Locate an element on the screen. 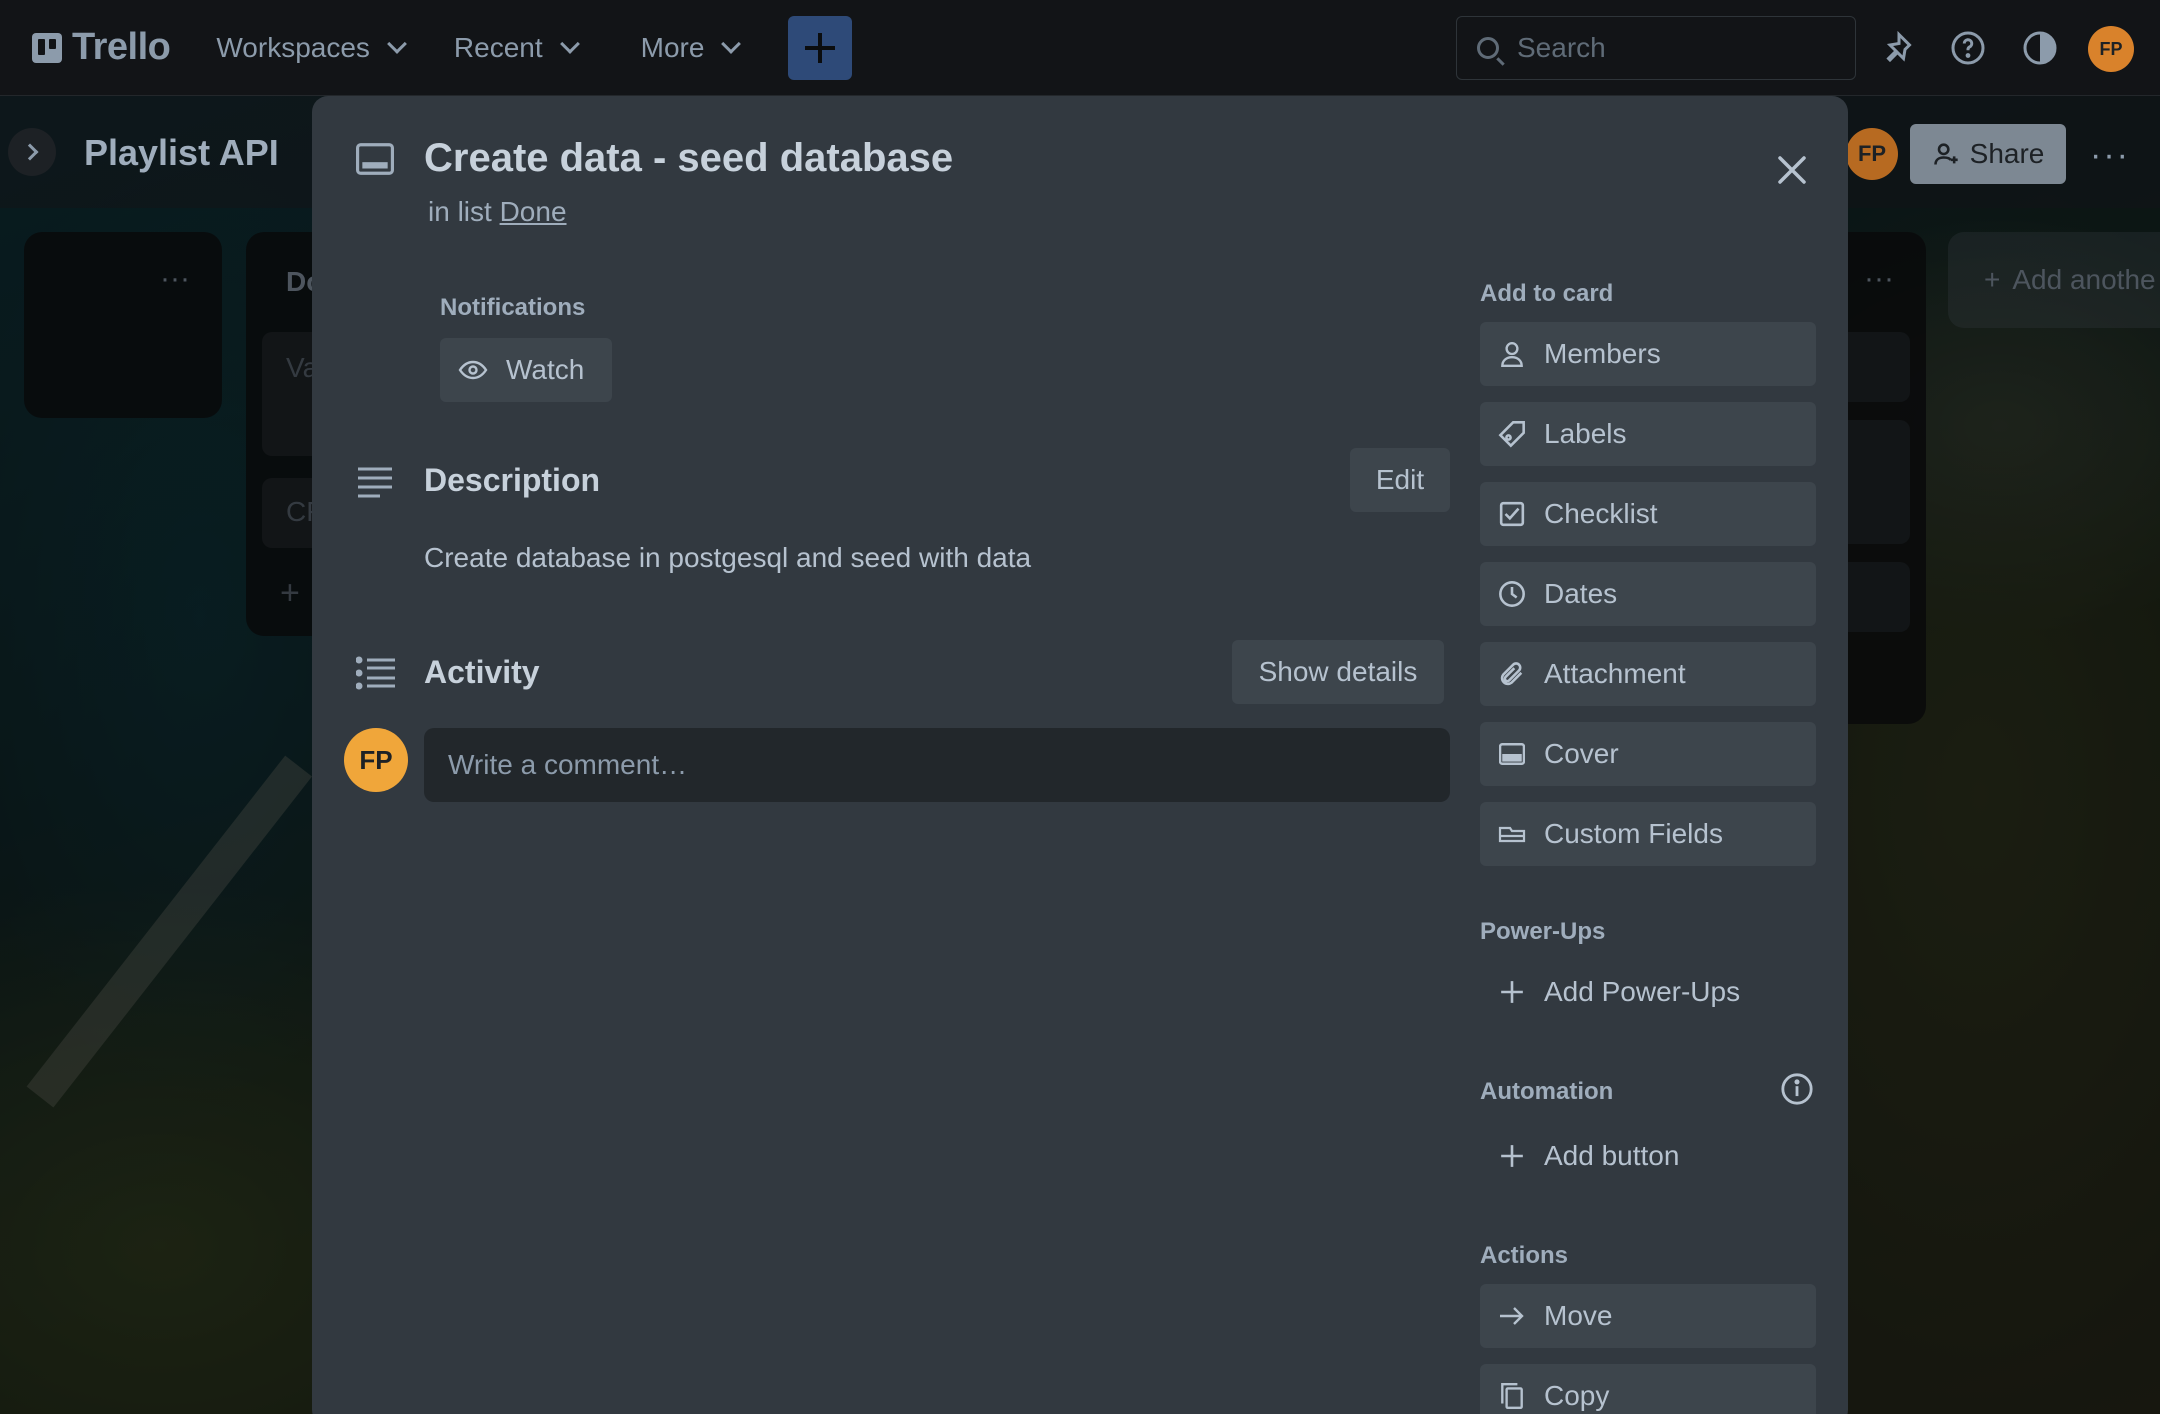 The width and height of the screenshot is (2160, 1414). share-label: Share is located at coordinates (2007, 153).